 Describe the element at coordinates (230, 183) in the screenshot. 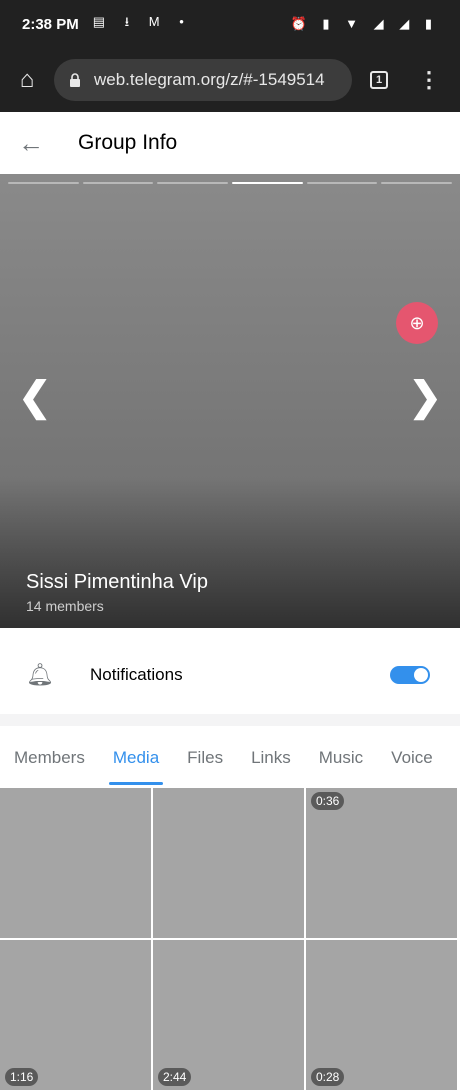

I see `photo-progress` at that location.